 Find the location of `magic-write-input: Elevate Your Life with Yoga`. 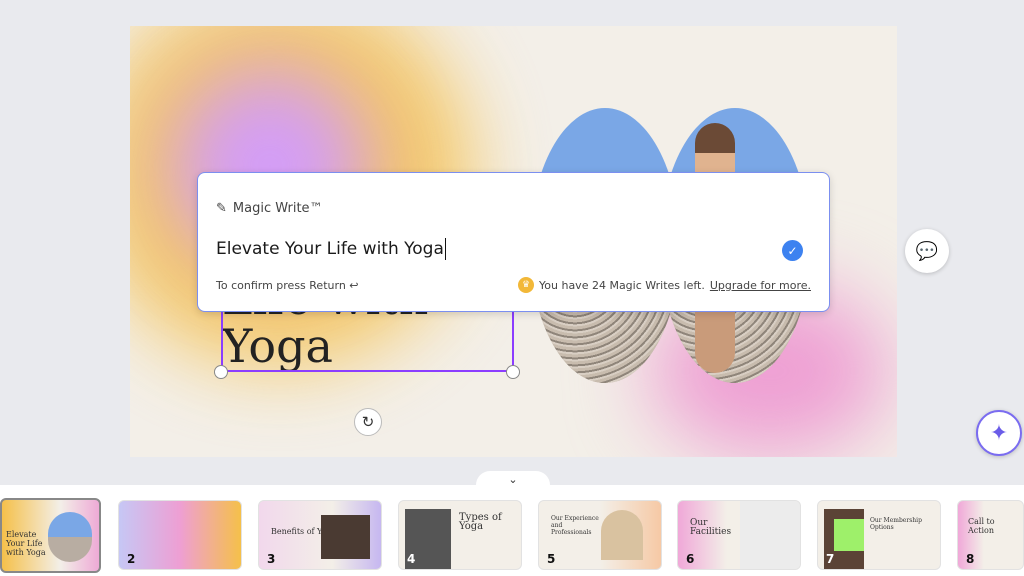

magic-write-input: Elevate Your Life with Yoga is located at coordinates (331, 249).